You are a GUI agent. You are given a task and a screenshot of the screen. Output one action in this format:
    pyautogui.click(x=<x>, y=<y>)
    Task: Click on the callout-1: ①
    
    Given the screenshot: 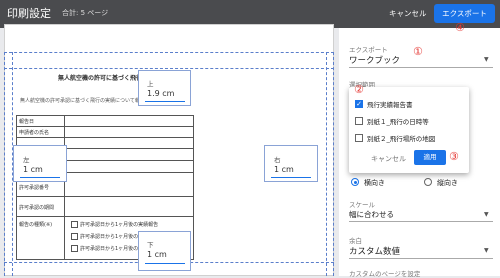 What is the action you would take?
    pyautogui.click(x=418, y=51)
    